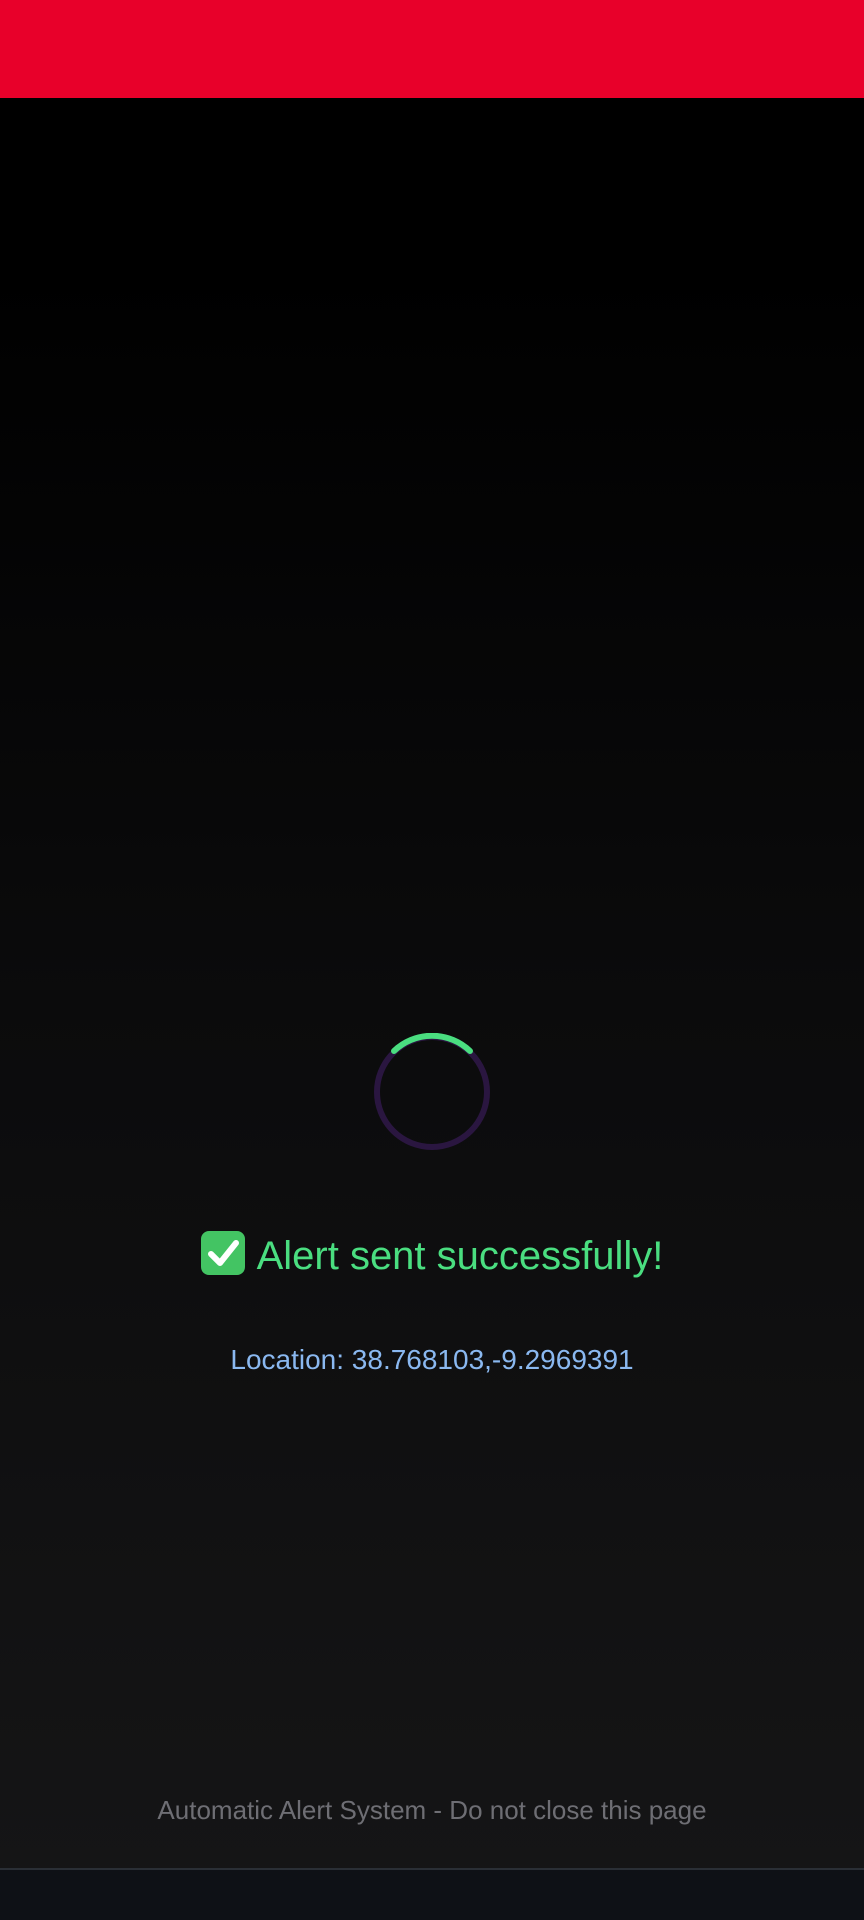  What do you see at coordinates (432, 1895) in the screenshot?
I see `system-navigation-bar` at bounding box center [432, 1895].